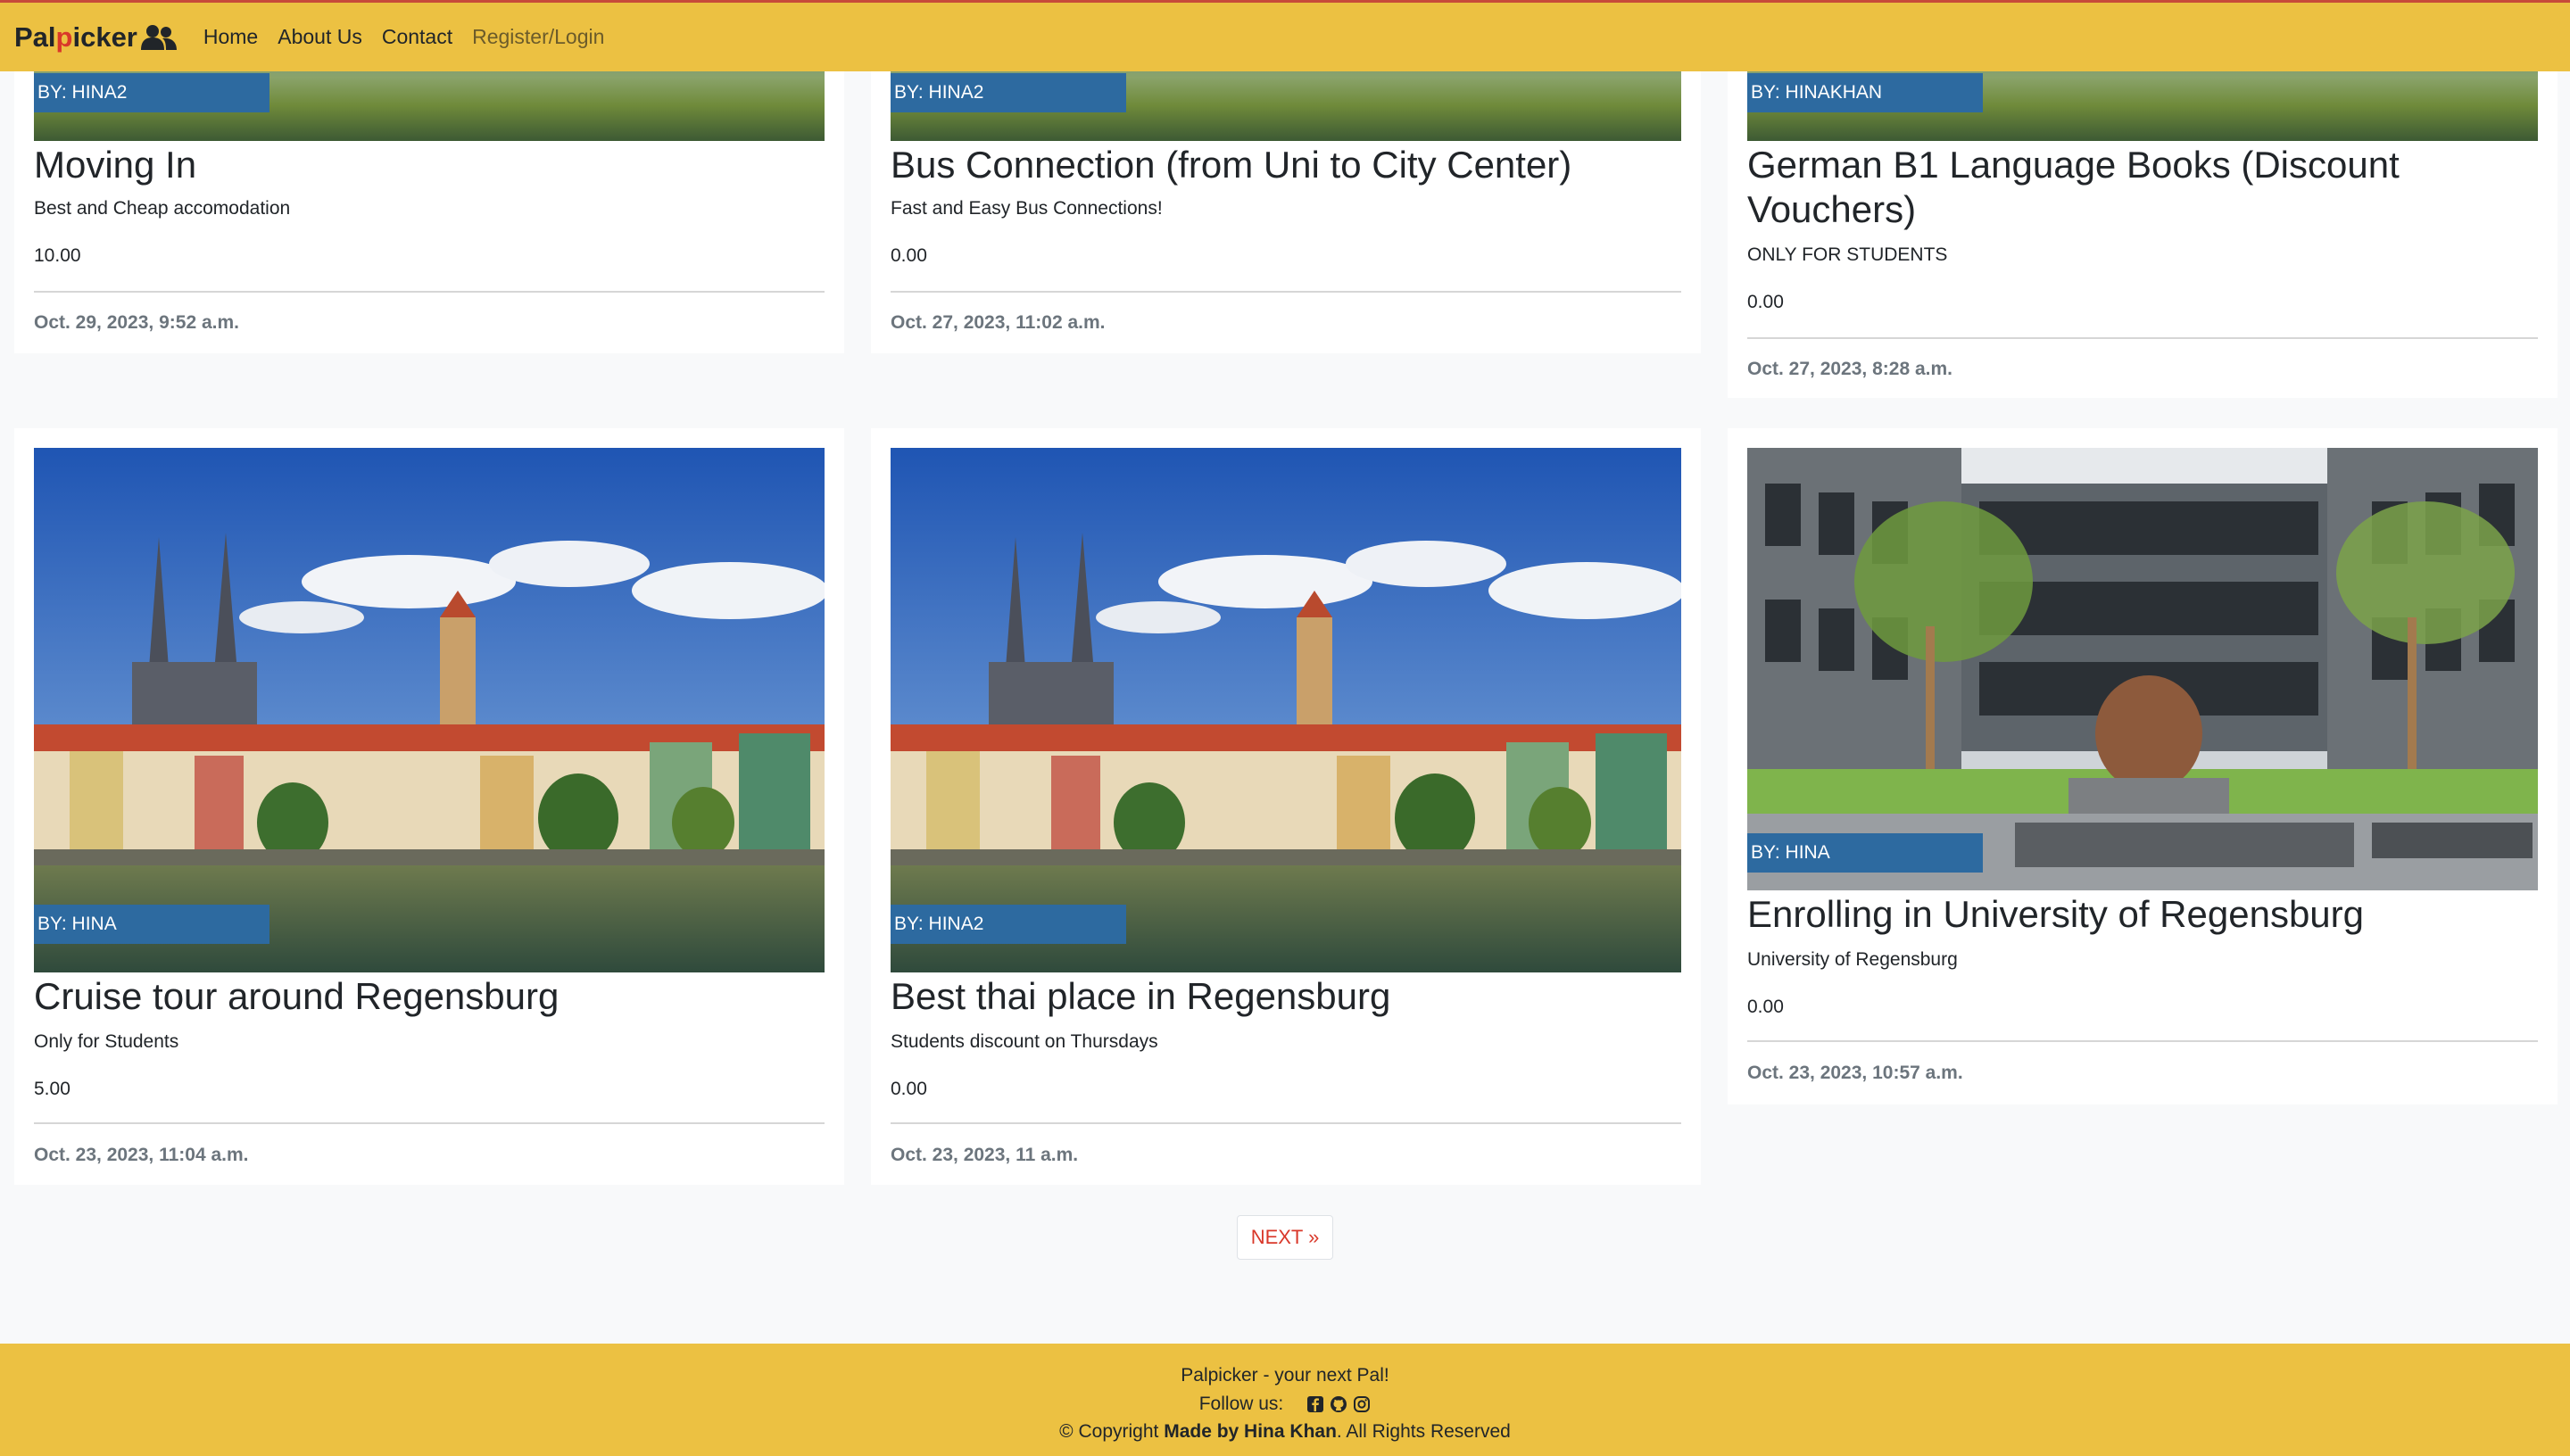  Describe the element at coordinates (998, 323) in the screenshot. I see `post-date: Oct. 27, 2023, 11:02 a.m.` at that location.